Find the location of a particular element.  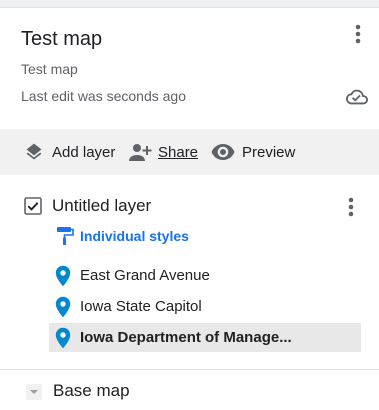

preview-label: Preview is located at coordinates (269, 152).